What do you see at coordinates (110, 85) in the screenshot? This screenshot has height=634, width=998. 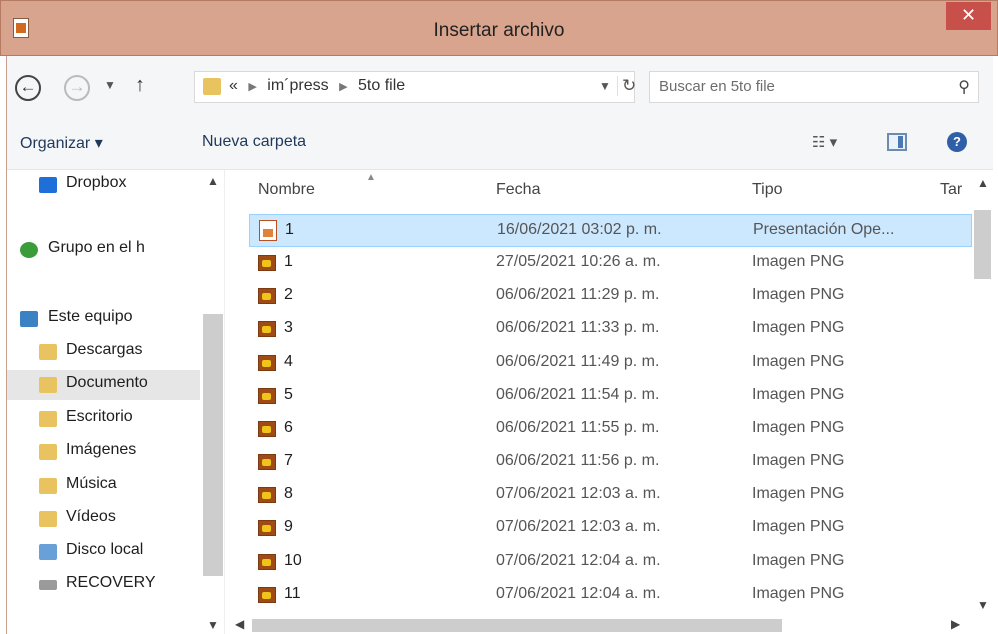 I see `recent-locations-dropdown-icon: ▼` at bounding box center [110, 85].